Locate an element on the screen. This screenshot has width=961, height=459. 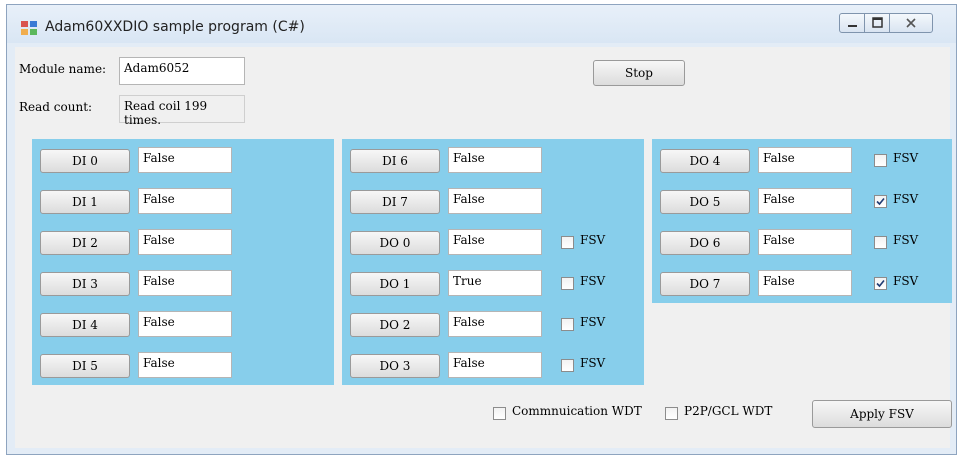
do3-button: DO 3 is located at coordinates (395, 366).